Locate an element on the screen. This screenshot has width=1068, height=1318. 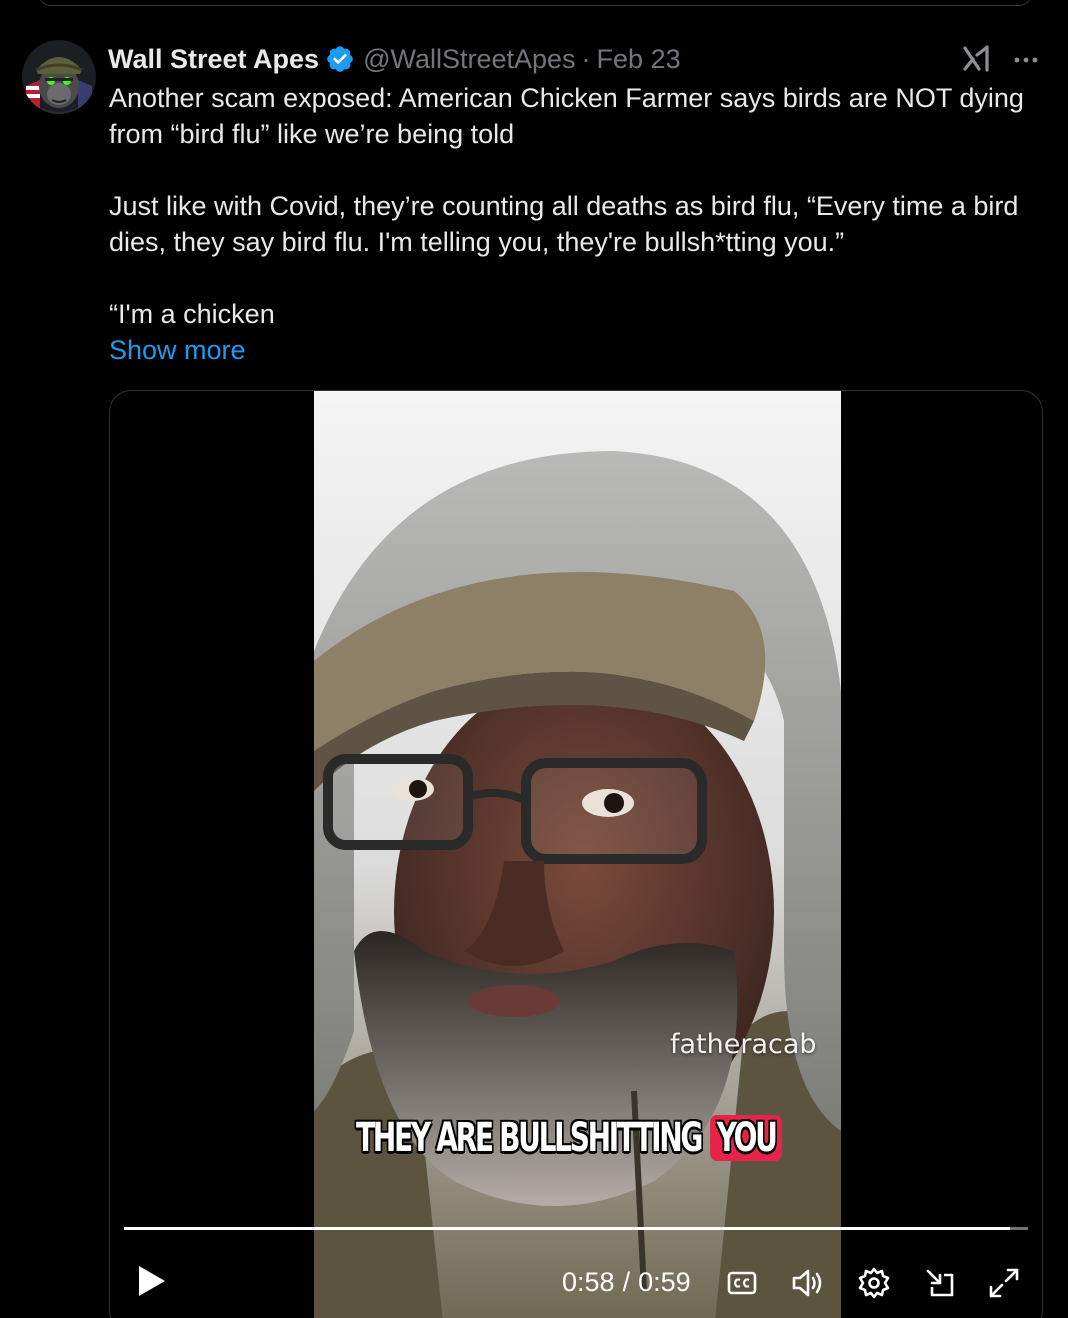
previous-post-card is located at coordinates (535, 3).